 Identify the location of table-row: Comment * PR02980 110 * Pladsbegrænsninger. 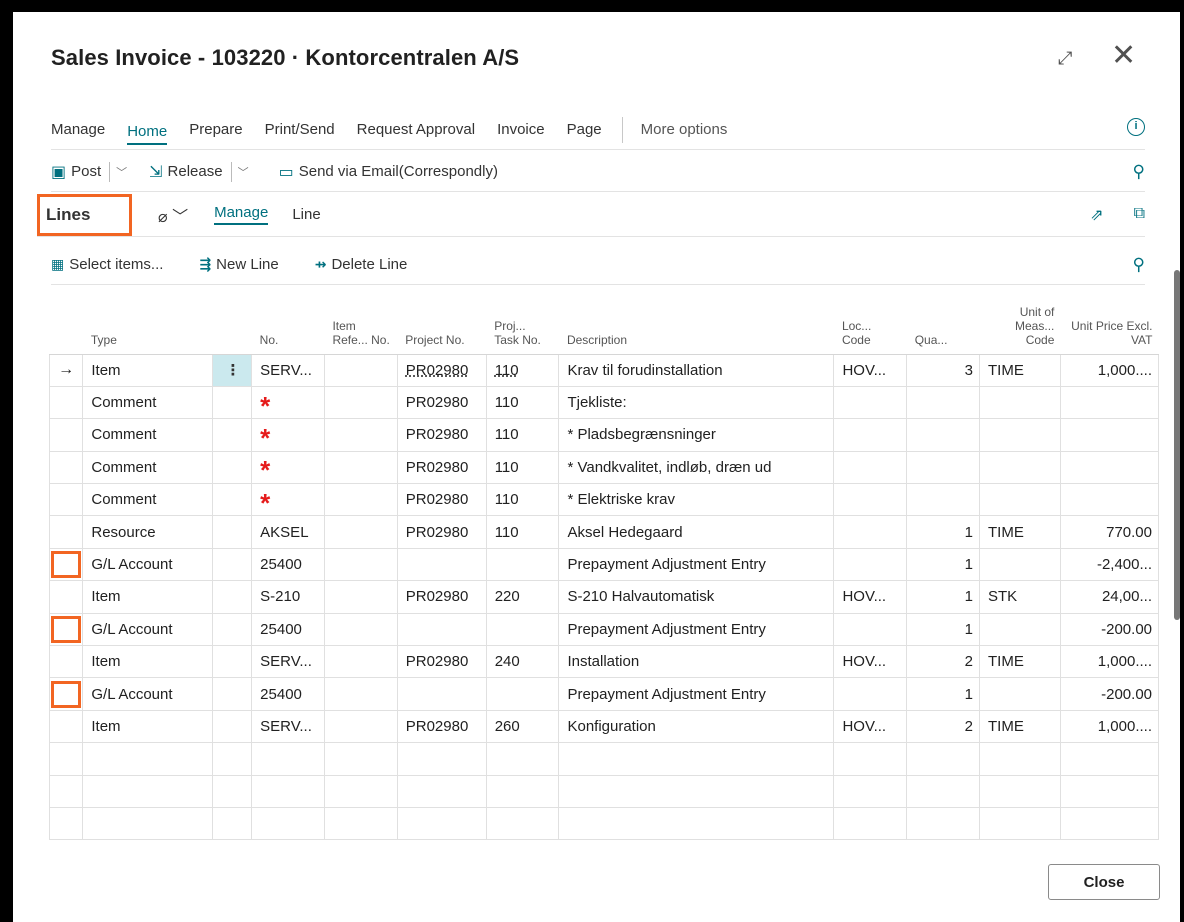
(604, 435).